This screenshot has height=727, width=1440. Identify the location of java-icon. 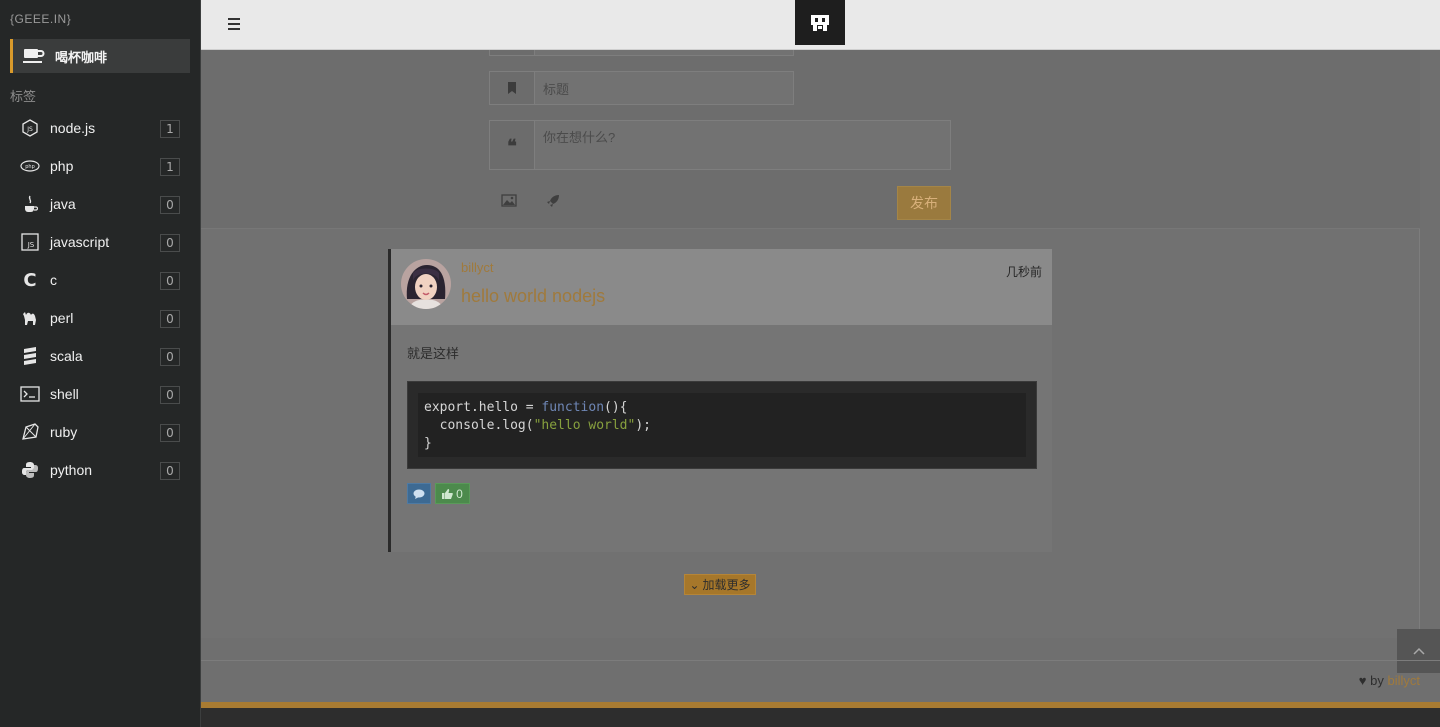
(30, 204).